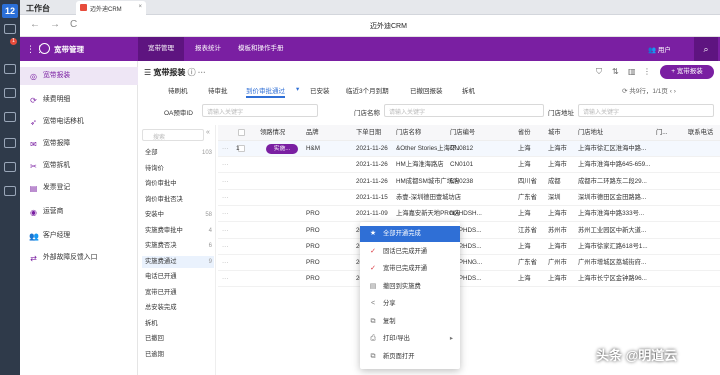  Describe the element at coordinates (218, 90) in the screenshot. I see `tab-pending-approval: 待审批` at that location.